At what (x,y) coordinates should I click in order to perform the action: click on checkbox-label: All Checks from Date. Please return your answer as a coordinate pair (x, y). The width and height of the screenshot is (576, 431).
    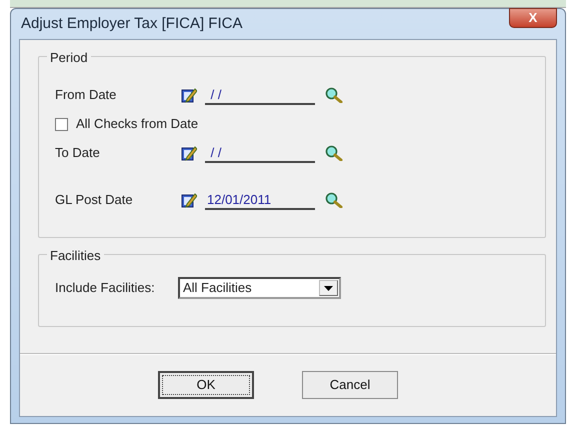
    Looking at the image, I should click on (137, 124).